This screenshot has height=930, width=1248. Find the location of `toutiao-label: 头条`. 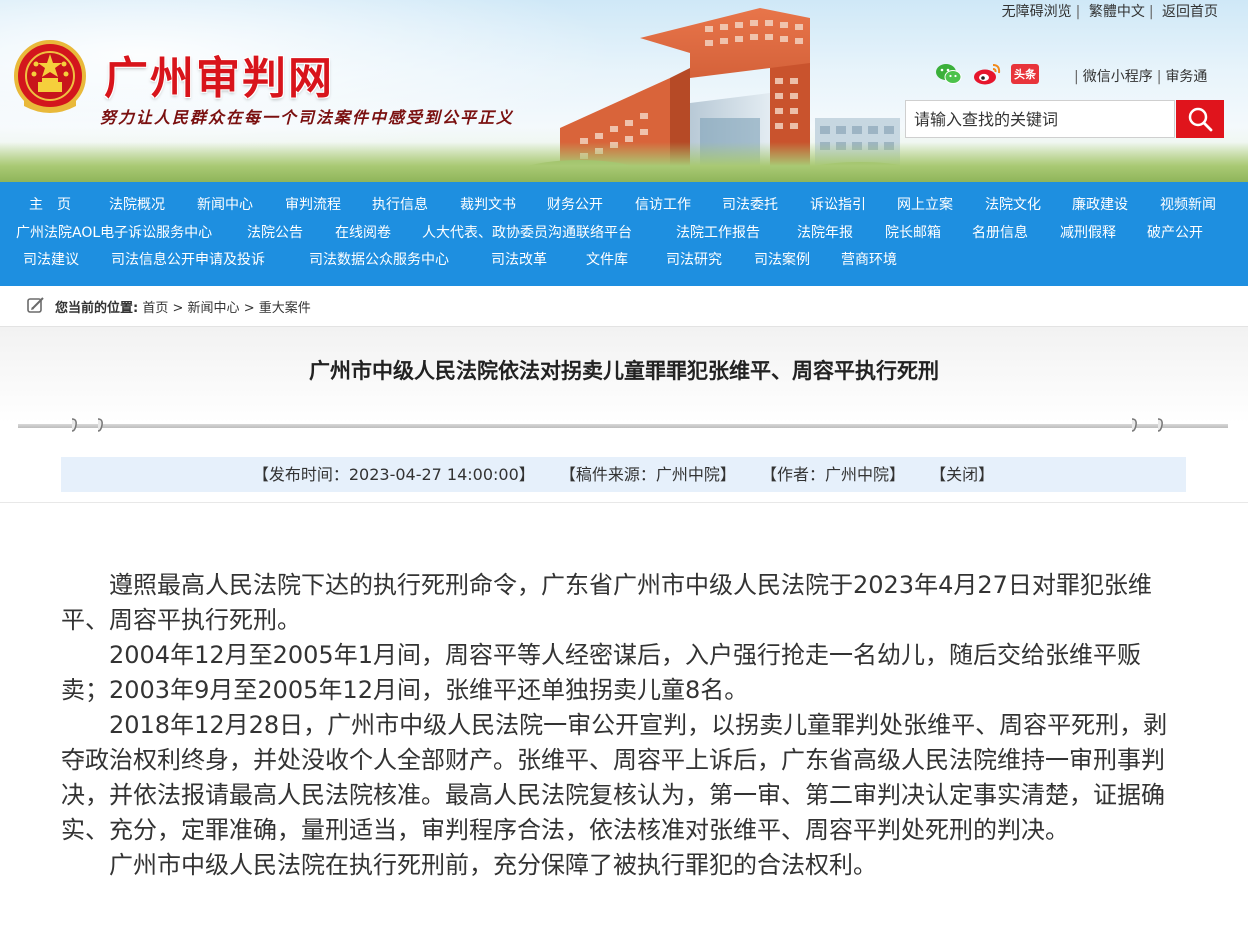

toutiao-label: 头条 is located at coordinates (1025, 74).